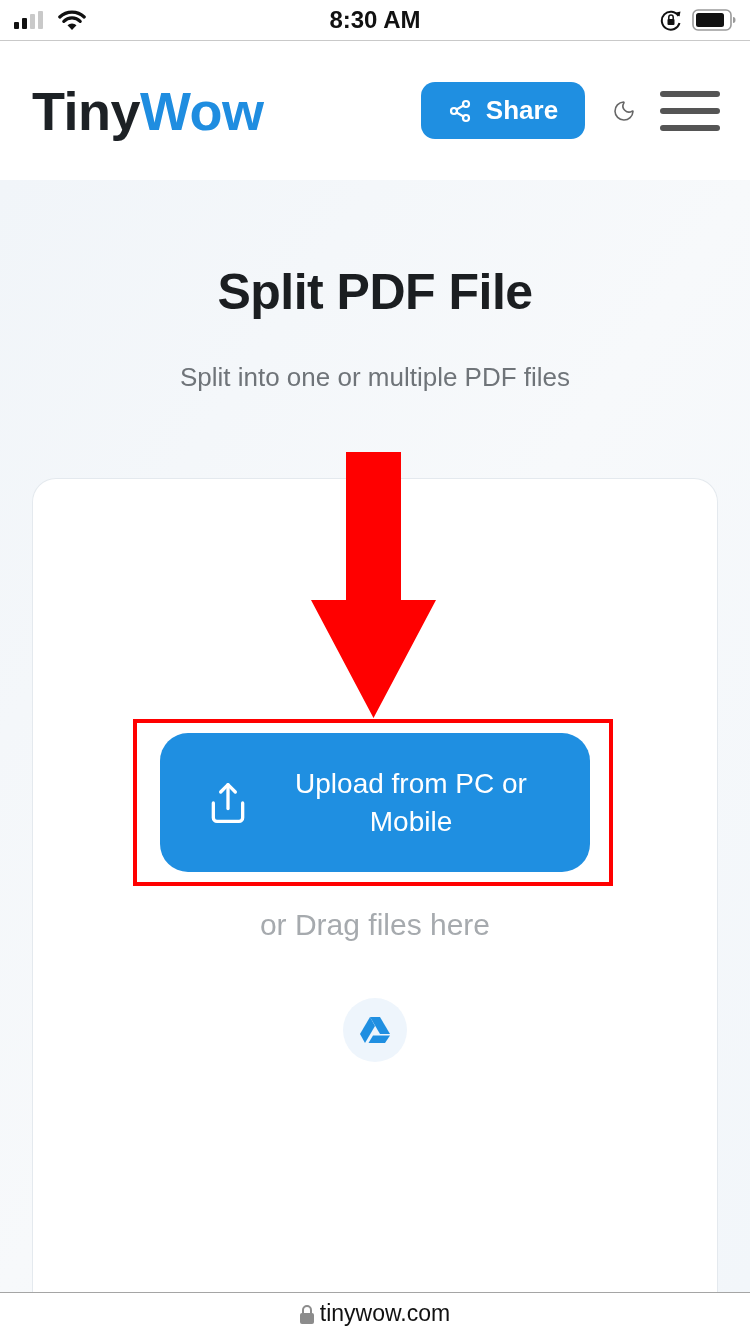  I want to click on share-icon, so click(459, 110).